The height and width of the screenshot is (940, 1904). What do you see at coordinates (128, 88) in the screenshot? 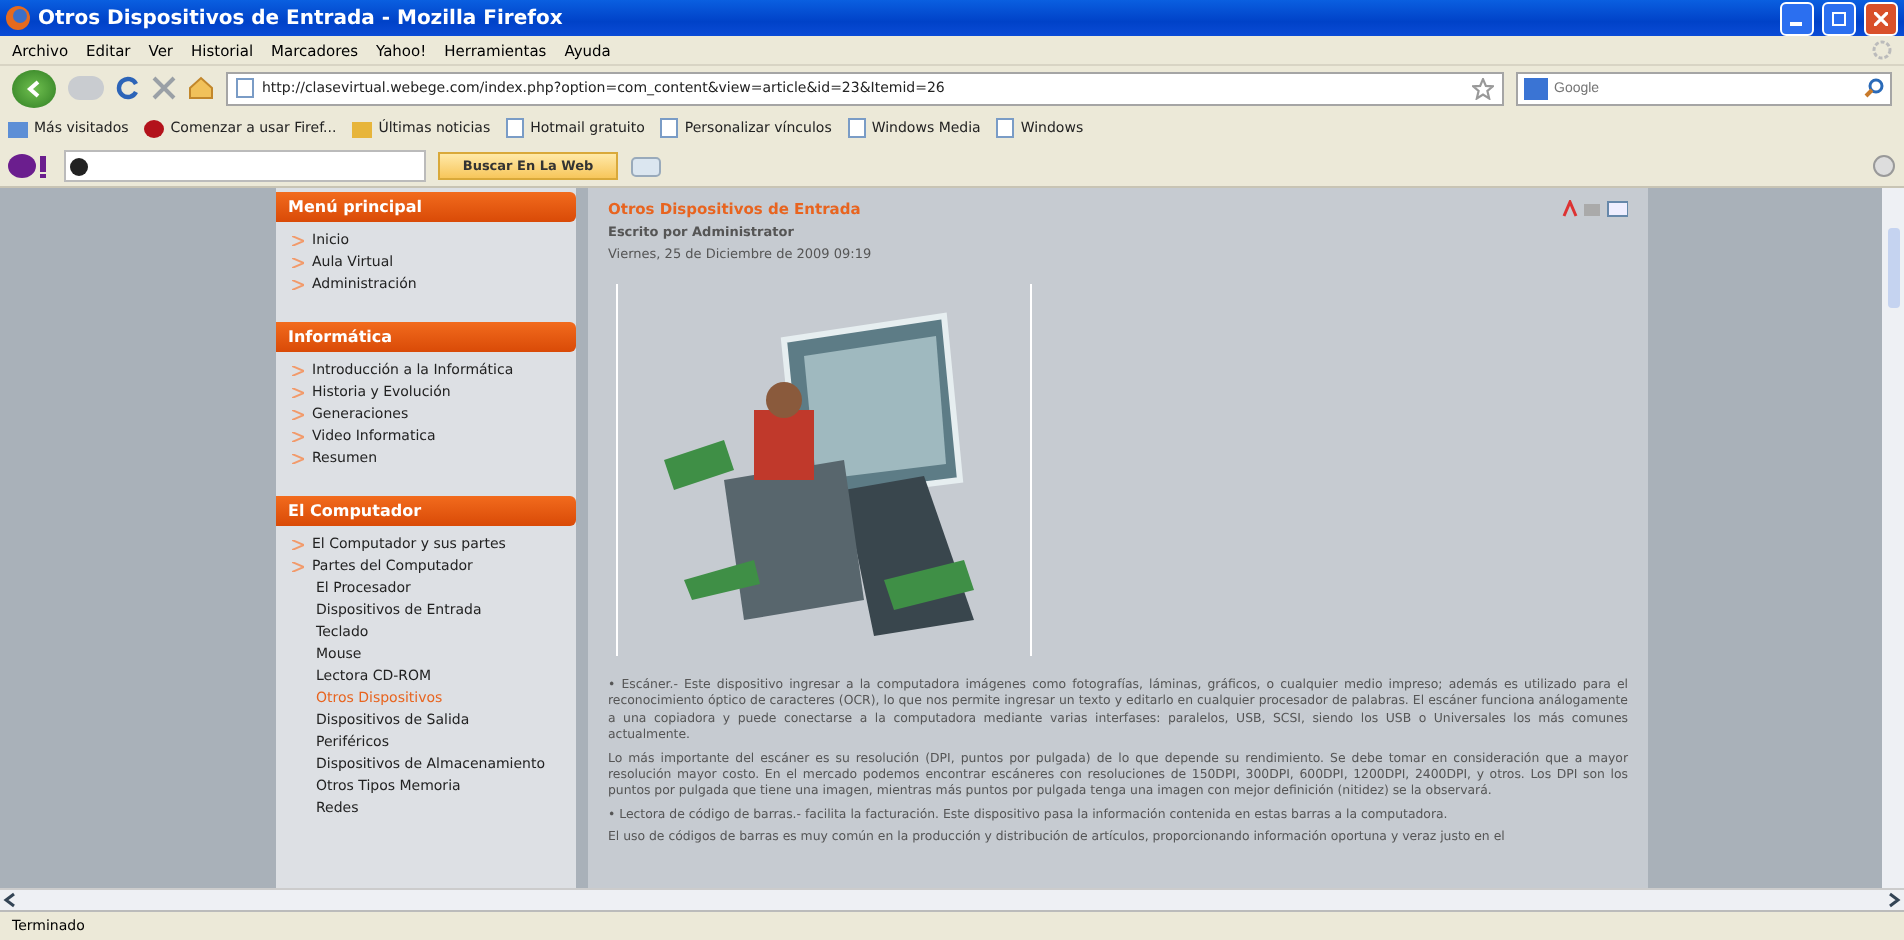
I see `reload-icon` at bounding box center [128, 88].